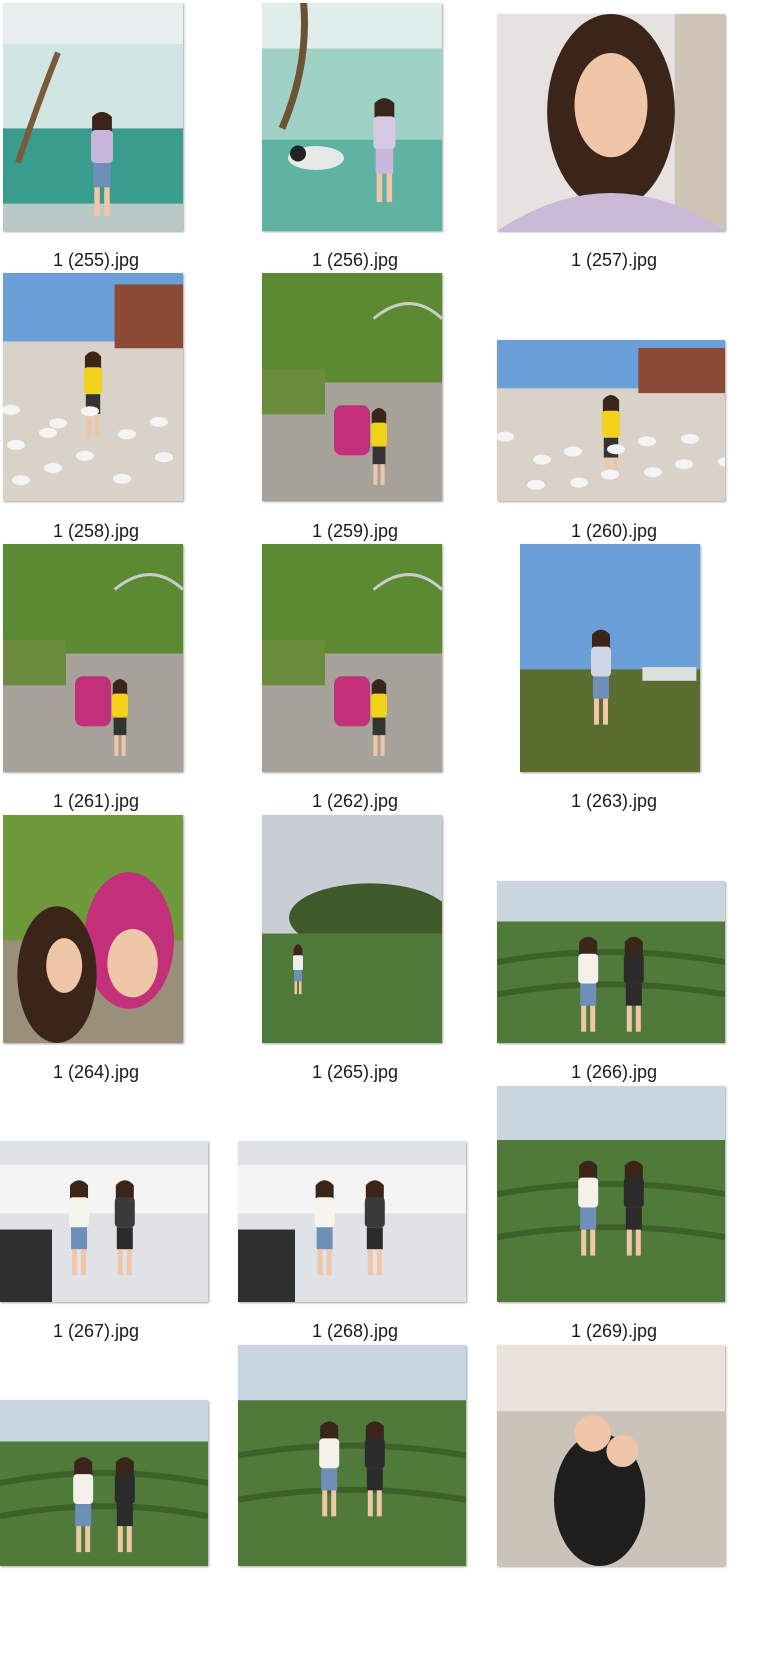 The image size is (781, 1680). I want to click on file-name-label: 1 (262).jpg, so click(355, 801).